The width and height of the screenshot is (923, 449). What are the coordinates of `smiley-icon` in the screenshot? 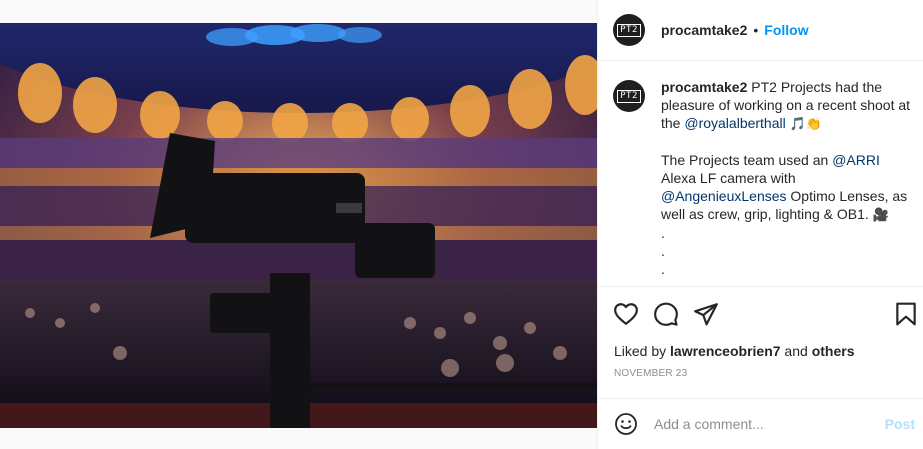 It's located at (626, 424).